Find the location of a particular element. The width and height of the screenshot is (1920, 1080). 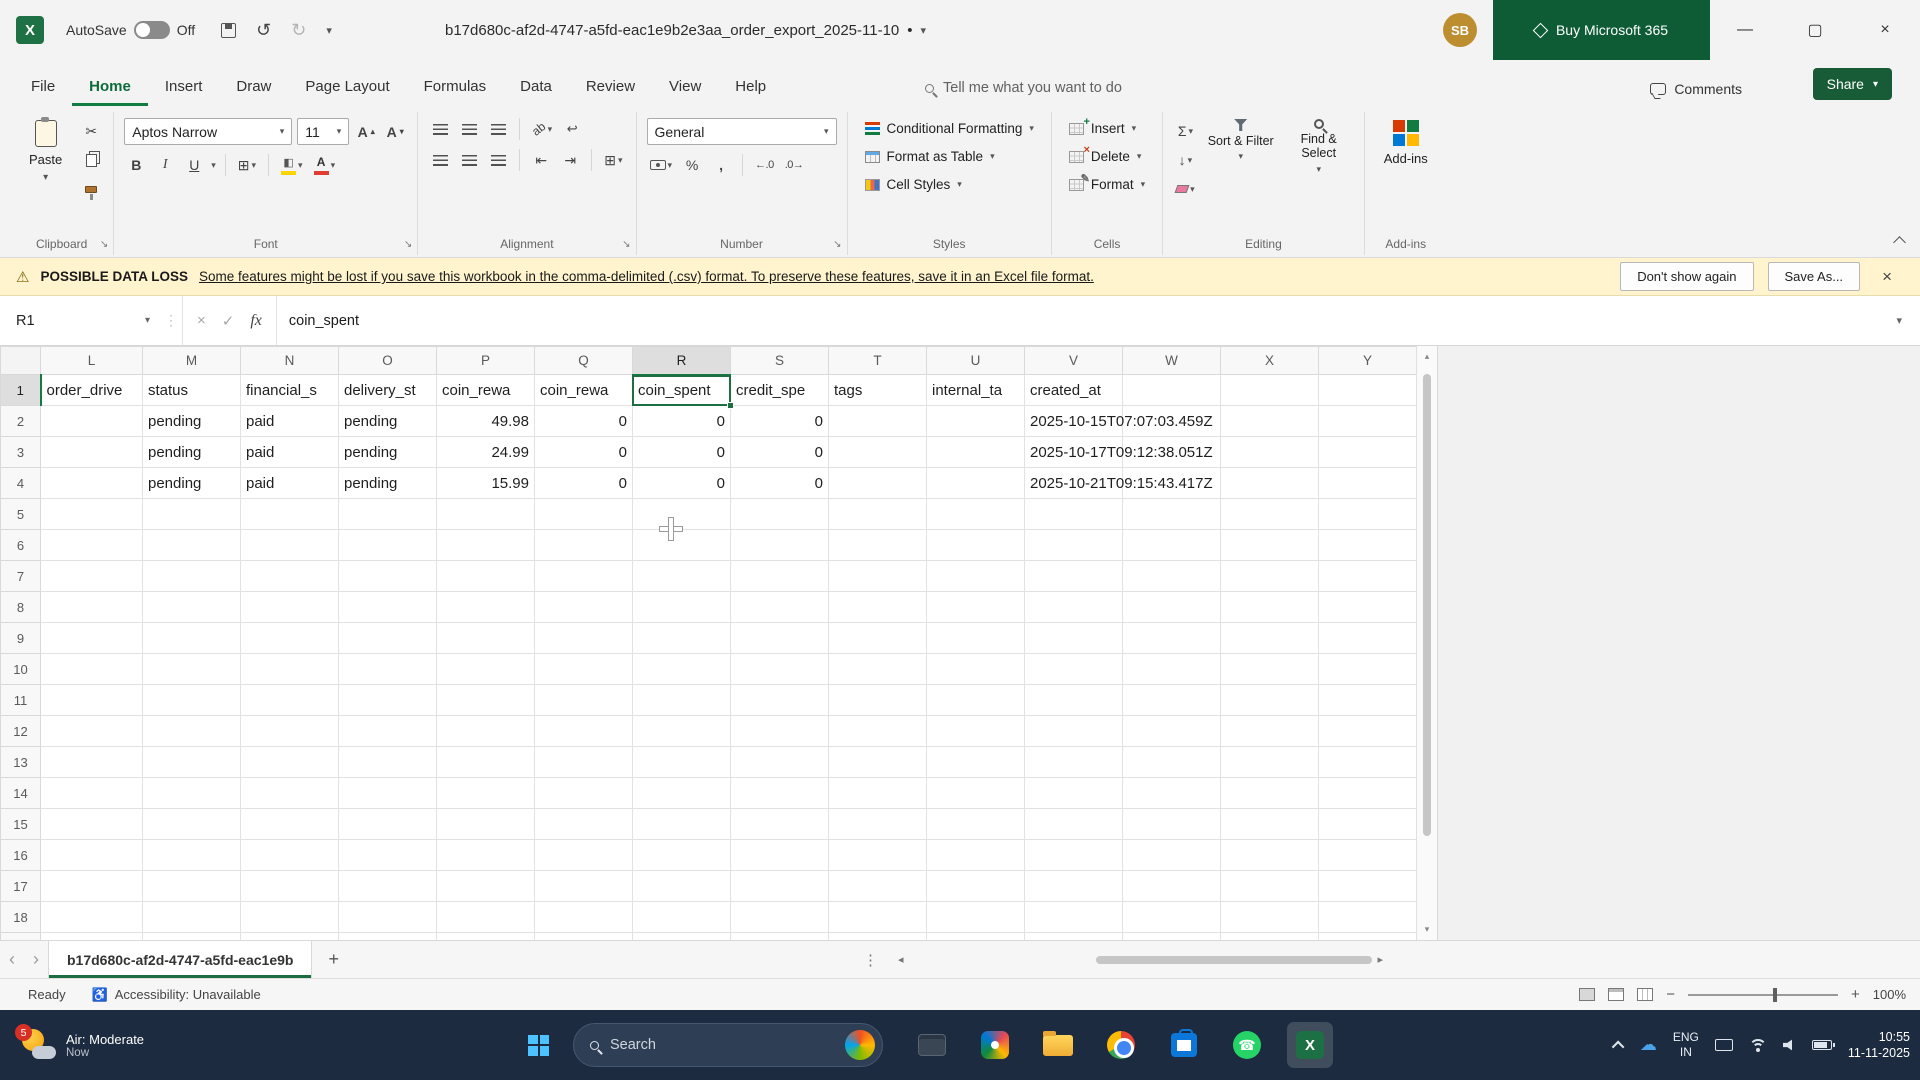

cell-T2 is located at coordinates (877, 421).